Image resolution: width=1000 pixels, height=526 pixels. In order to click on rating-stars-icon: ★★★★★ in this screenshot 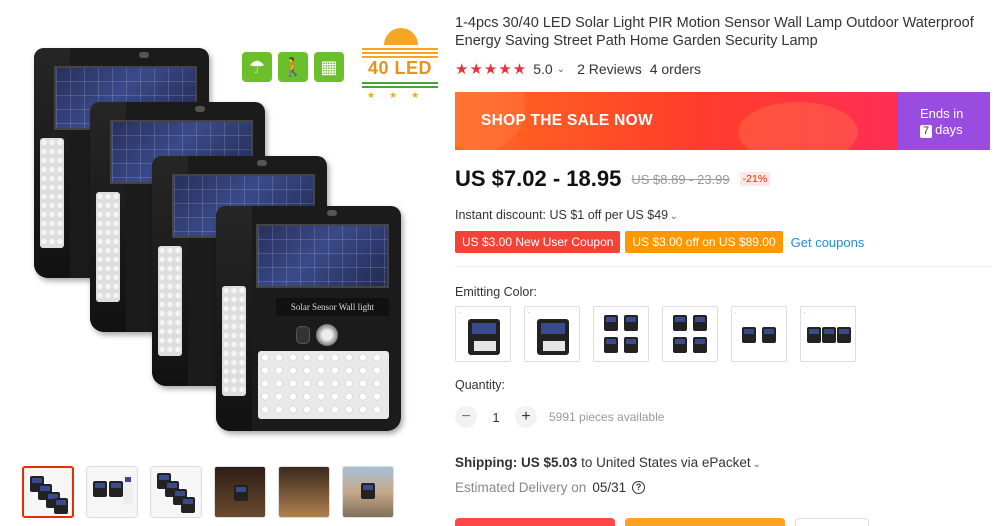, I will do `click(491, 69)`.